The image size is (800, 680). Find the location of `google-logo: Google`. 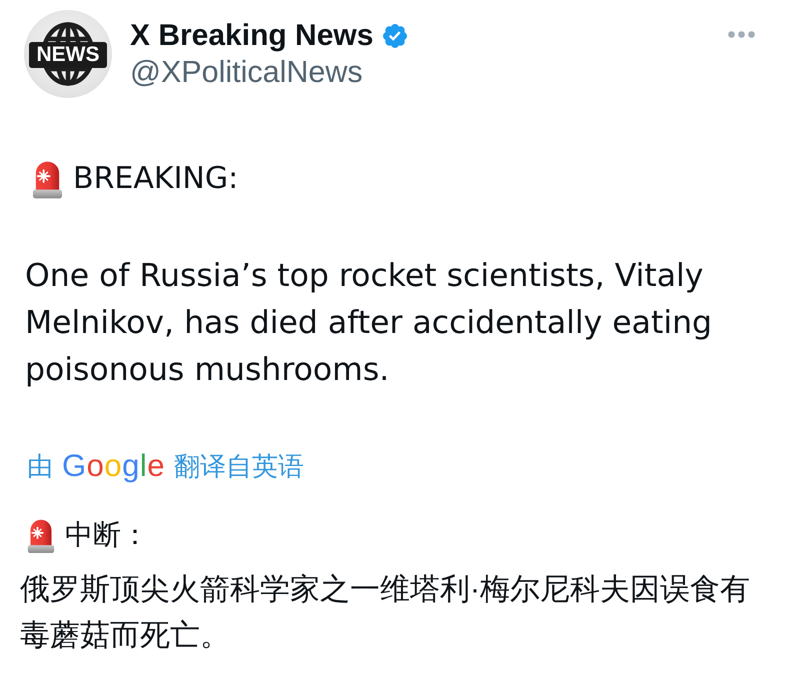

google-logo: Google is located at coordinates (114, 466).